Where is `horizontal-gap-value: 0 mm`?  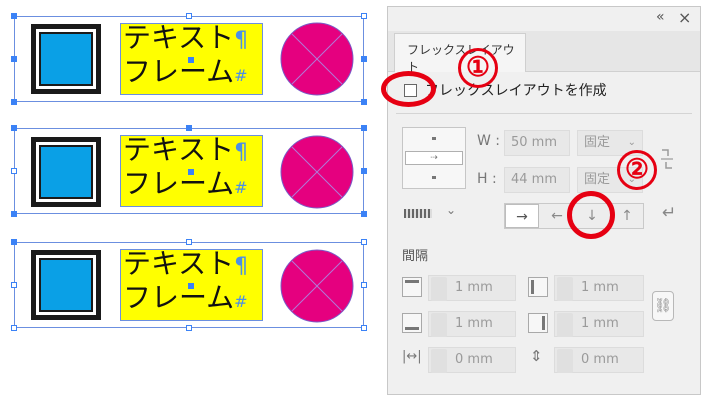
horizontal-gap-value: 0 mm is located at coordinates (474, 359).